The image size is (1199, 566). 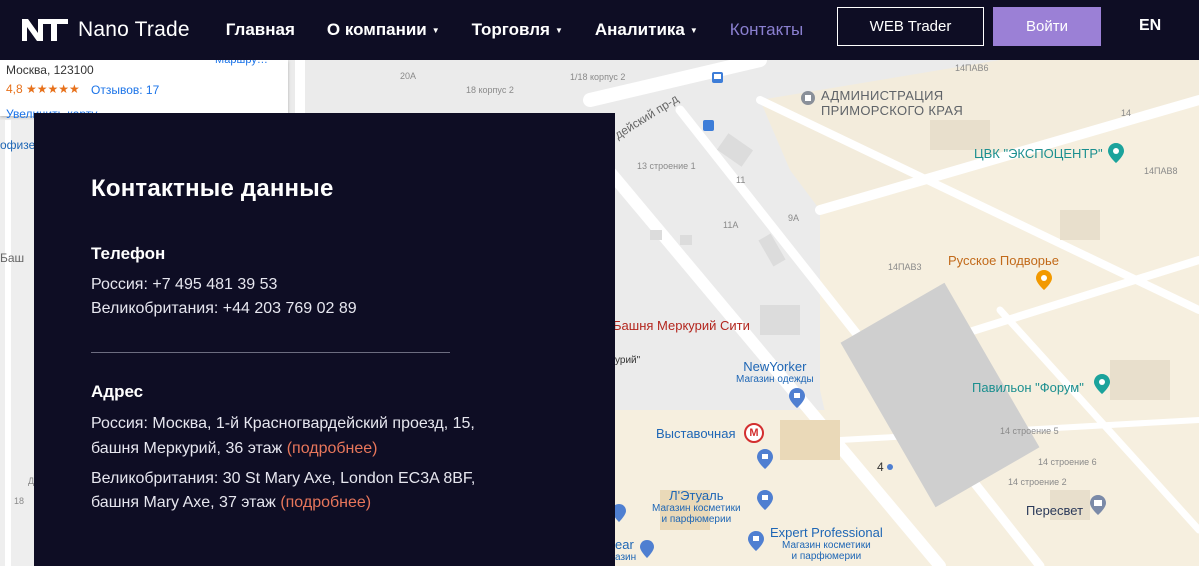 What do you see at coordinates (910, 26) in the screenshot?
I see `web-trader-button: WEB Trader` at bounding box center [910, 26].